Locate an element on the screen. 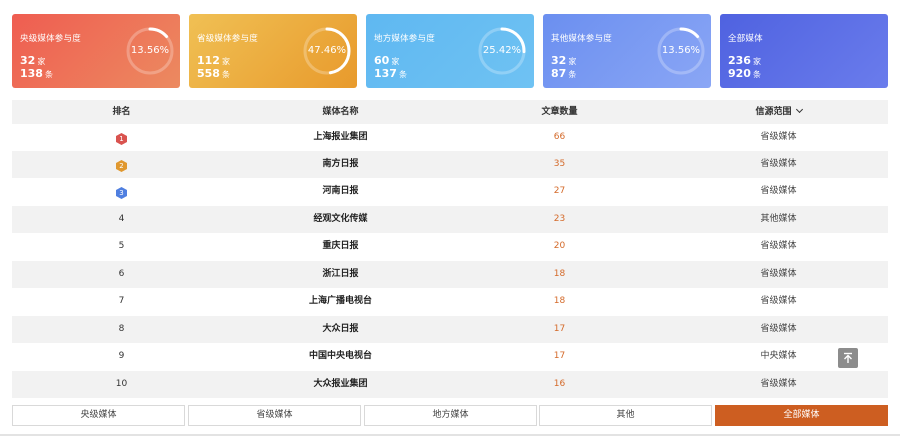  article-count: 138 is located at coordinates (31, 73).